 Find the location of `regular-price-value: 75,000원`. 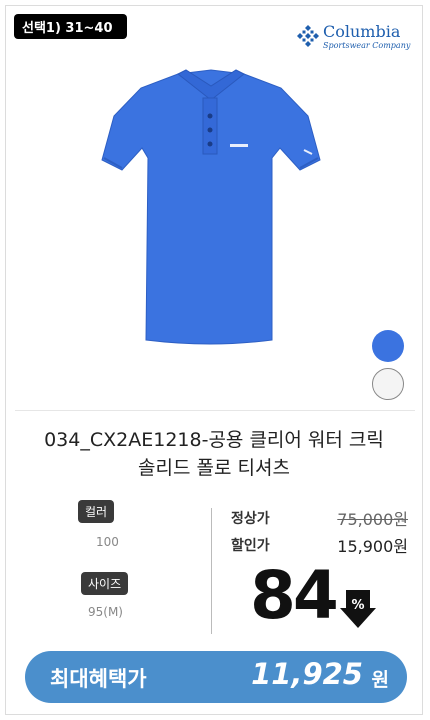

regular-price-value: 75,000원 is located at coordinates (372, 519).